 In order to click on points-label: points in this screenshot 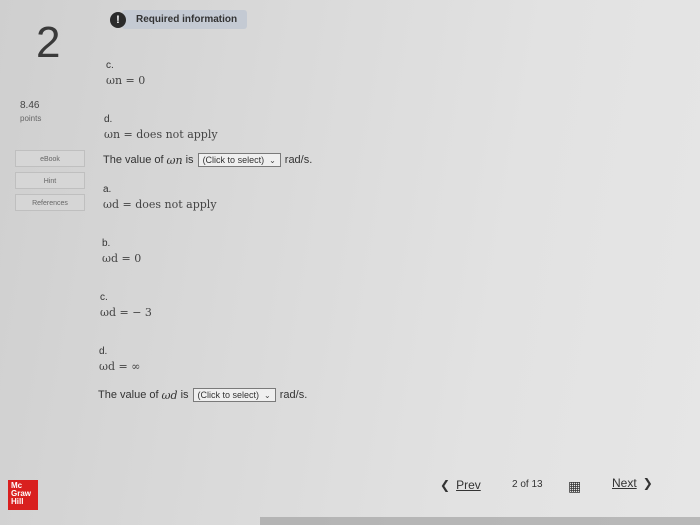, I will do `click(31, 118)`.